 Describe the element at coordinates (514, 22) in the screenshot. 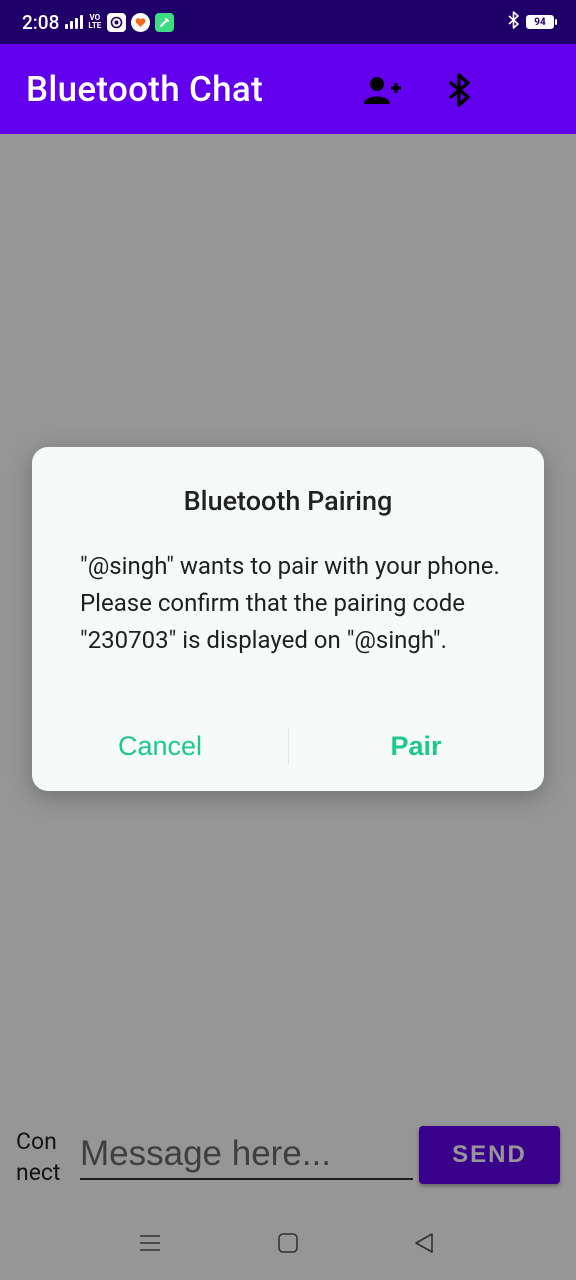

I see `bluetooth-status-icon` at that location.